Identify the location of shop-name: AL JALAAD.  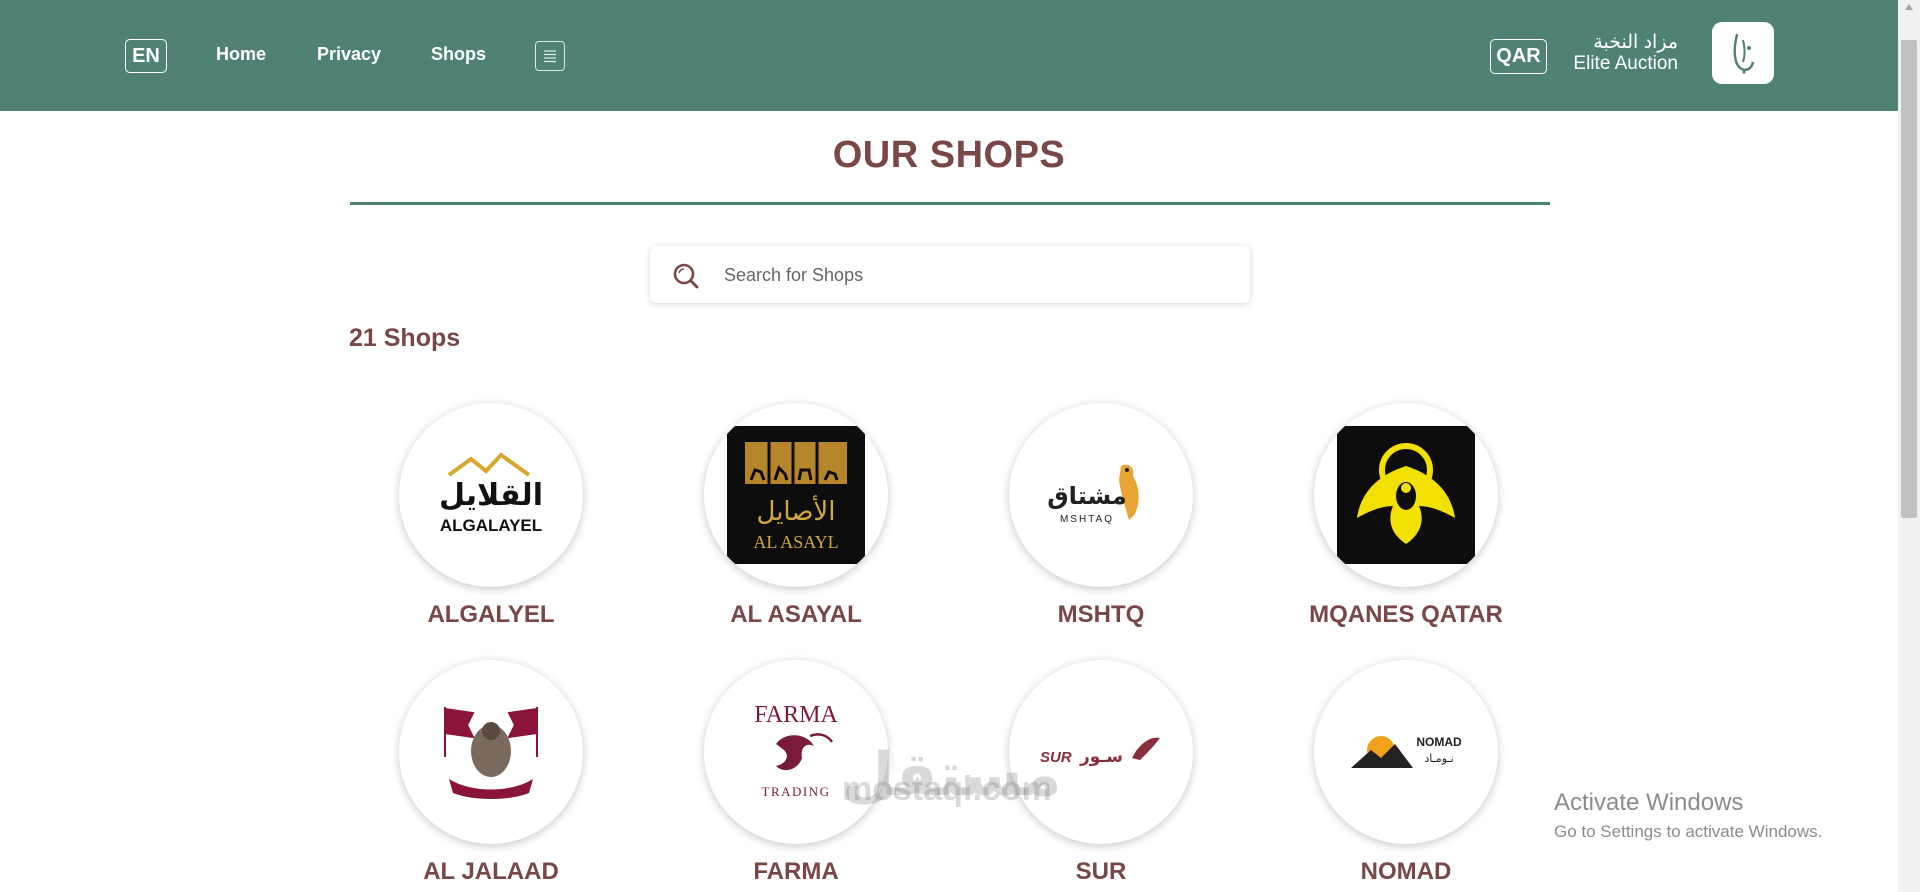
(491, 872).